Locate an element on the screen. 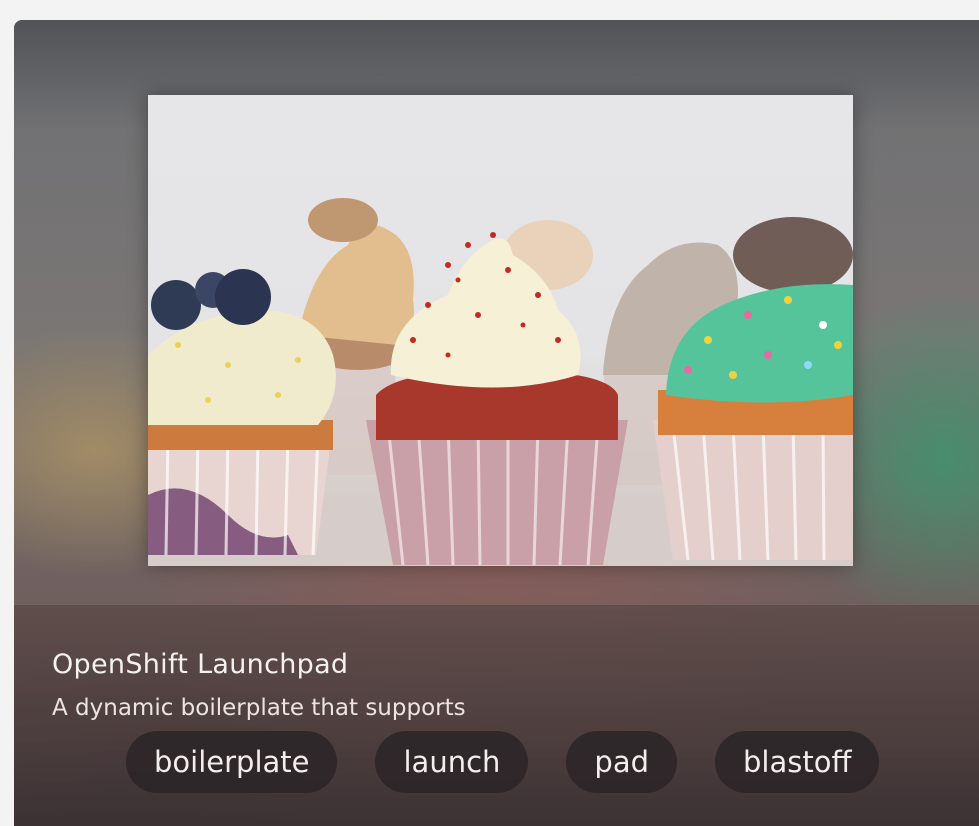 Image resolution: width=979 pixels, height=826 pixels. tag-list: boilerplate launch pad blastoff is located at coordinates (503, 762).